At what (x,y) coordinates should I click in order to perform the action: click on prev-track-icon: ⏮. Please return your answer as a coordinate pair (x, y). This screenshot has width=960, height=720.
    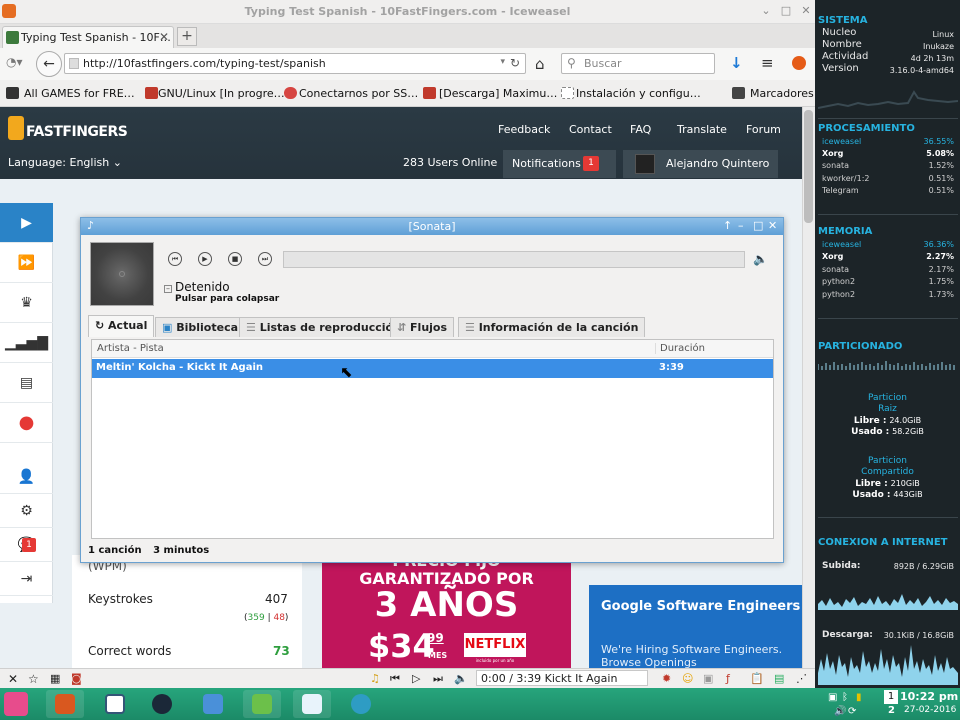
    Looking at the image, I should click on (395, 679).